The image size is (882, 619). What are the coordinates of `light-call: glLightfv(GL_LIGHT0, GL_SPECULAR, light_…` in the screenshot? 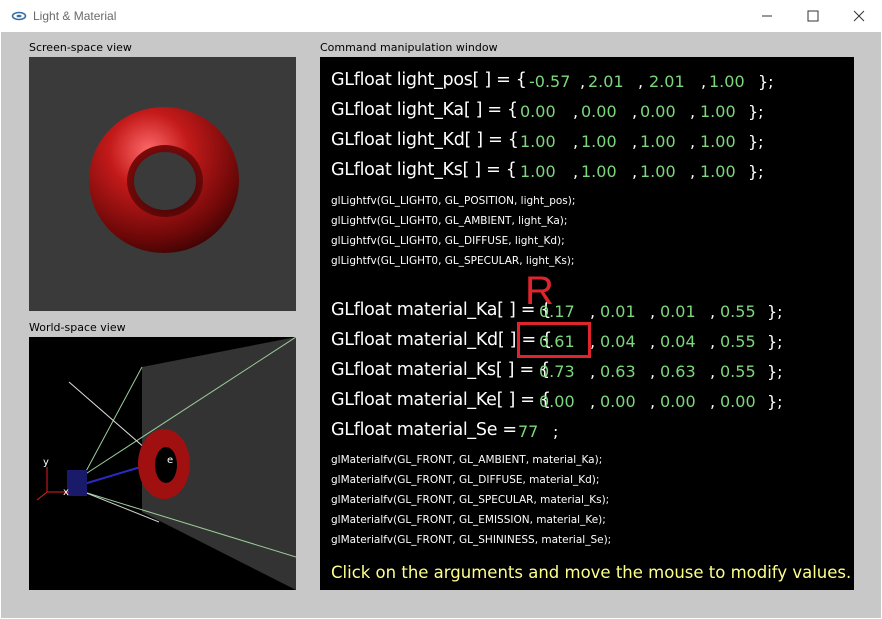 It's located at (453, 261).